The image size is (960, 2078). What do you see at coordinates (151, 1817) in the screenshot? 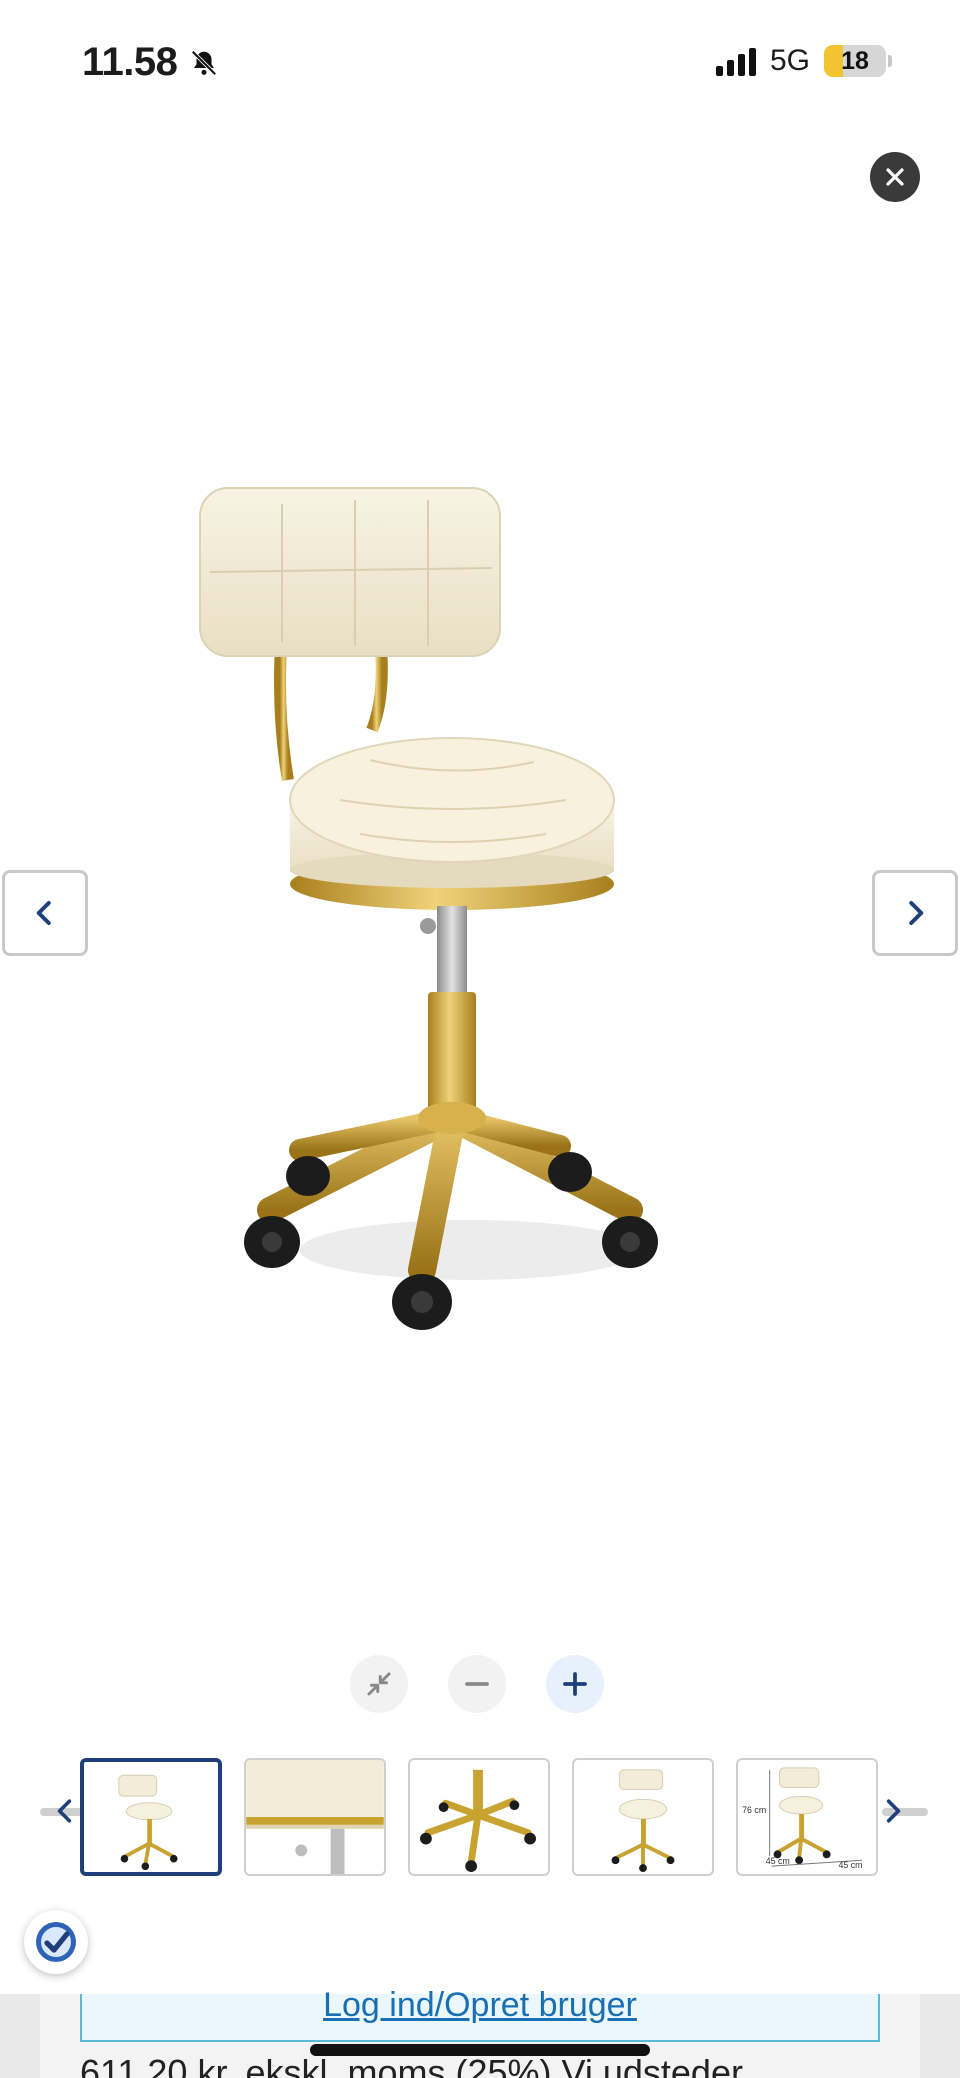
I see `thumb-front-view` at bounding box center [151, 1817].